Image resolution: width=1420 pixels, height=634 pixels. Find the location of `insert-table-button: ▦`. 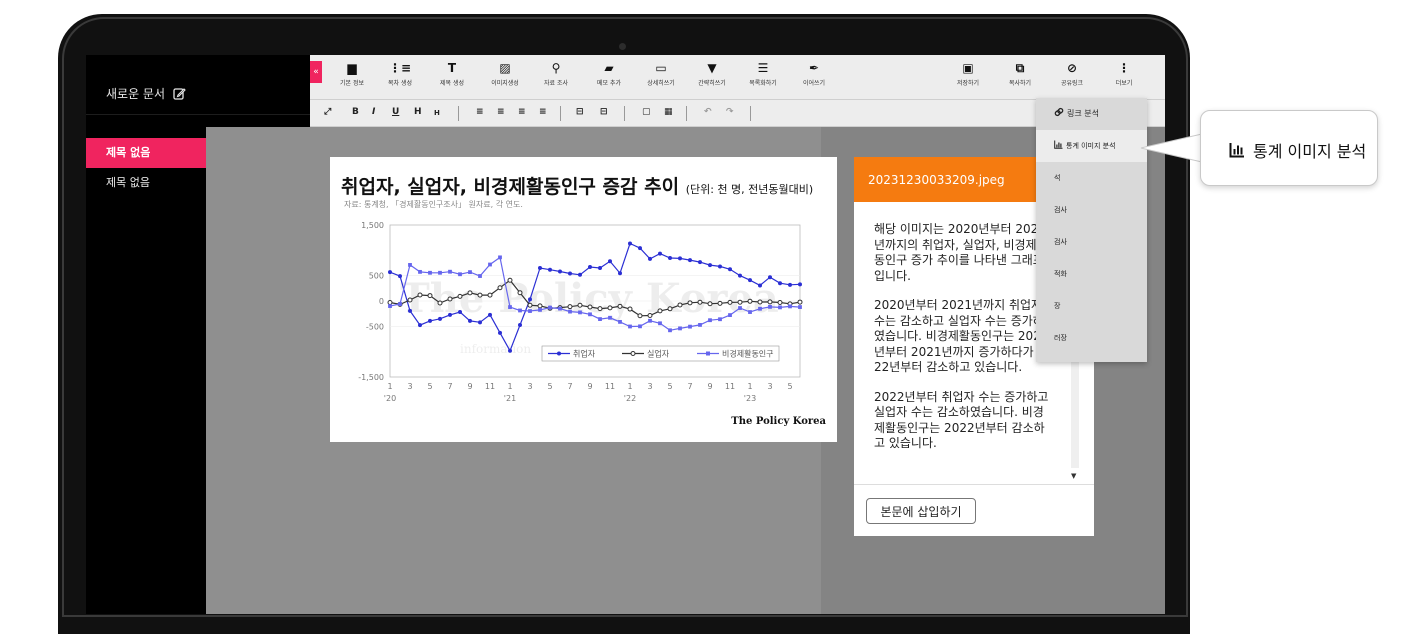

insert-table-button: ▦ is located at coordinates (668, 112).